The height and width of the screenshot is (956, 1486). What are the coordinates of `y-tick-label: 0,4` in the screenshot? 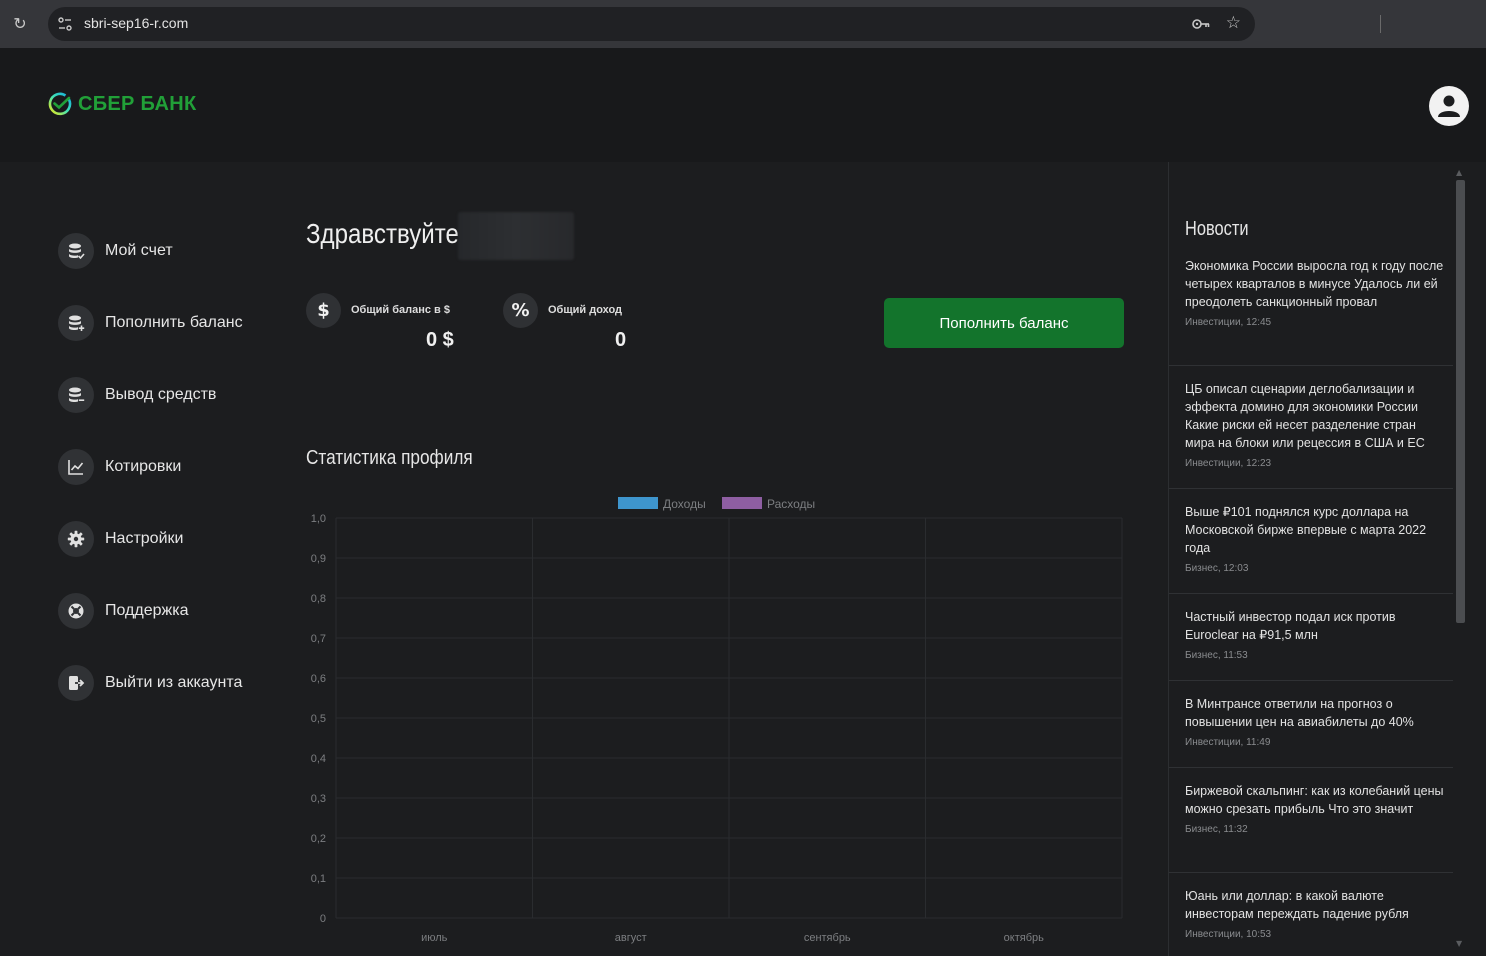 It's located at (318, 759).